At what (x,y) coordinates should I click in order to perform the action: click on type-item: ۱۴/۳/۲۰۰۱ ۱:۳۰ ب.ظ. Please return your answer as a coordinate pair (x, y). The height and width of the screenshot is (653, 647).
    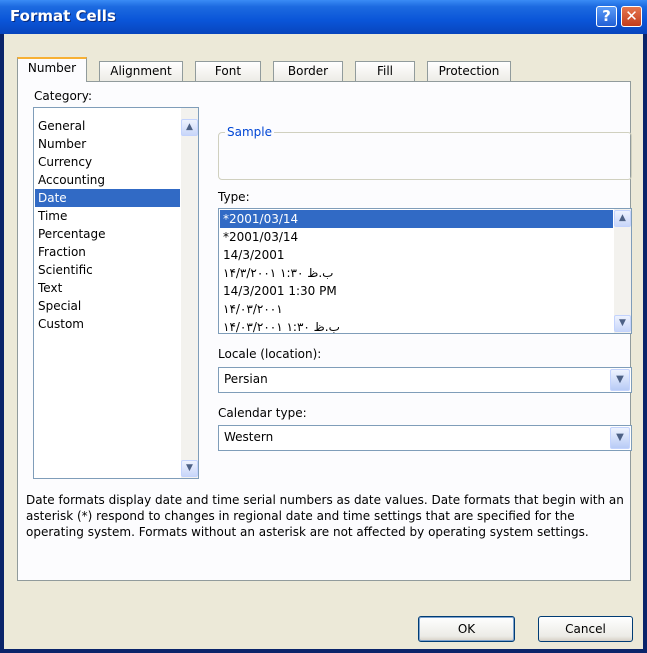
    Looking at the image, I should click on (416, 273).